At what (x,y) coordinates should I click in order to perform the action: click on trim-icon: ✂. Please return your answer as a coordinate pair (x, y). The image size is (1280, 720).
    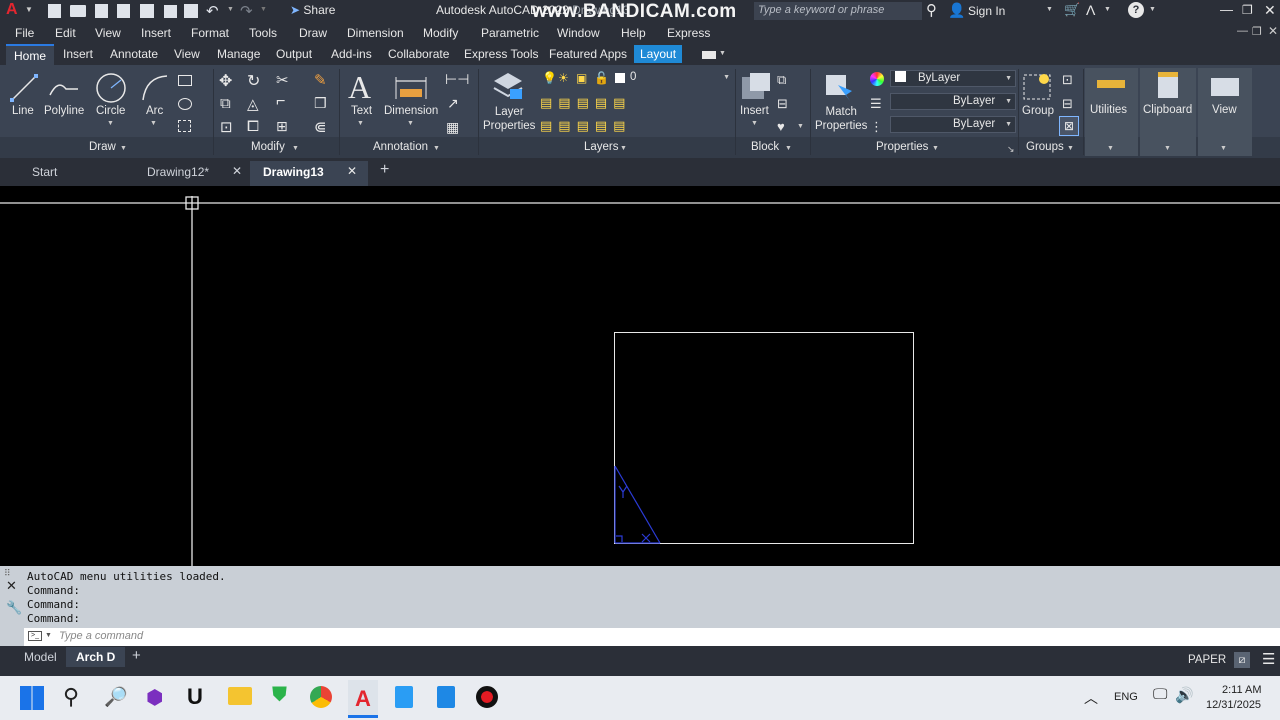
    Looking at the image, I should click on (282, 80).